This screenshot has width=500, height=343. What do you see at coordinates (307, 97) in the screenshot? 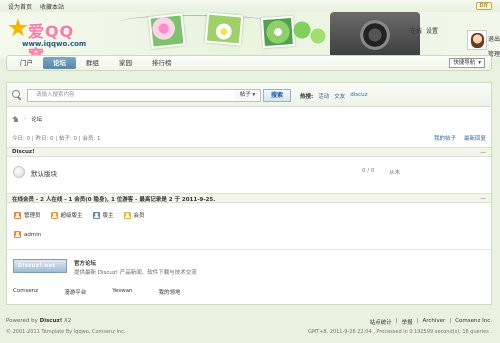
I see `hot-search-label: 热搜:` at bounding box center [307, 97].